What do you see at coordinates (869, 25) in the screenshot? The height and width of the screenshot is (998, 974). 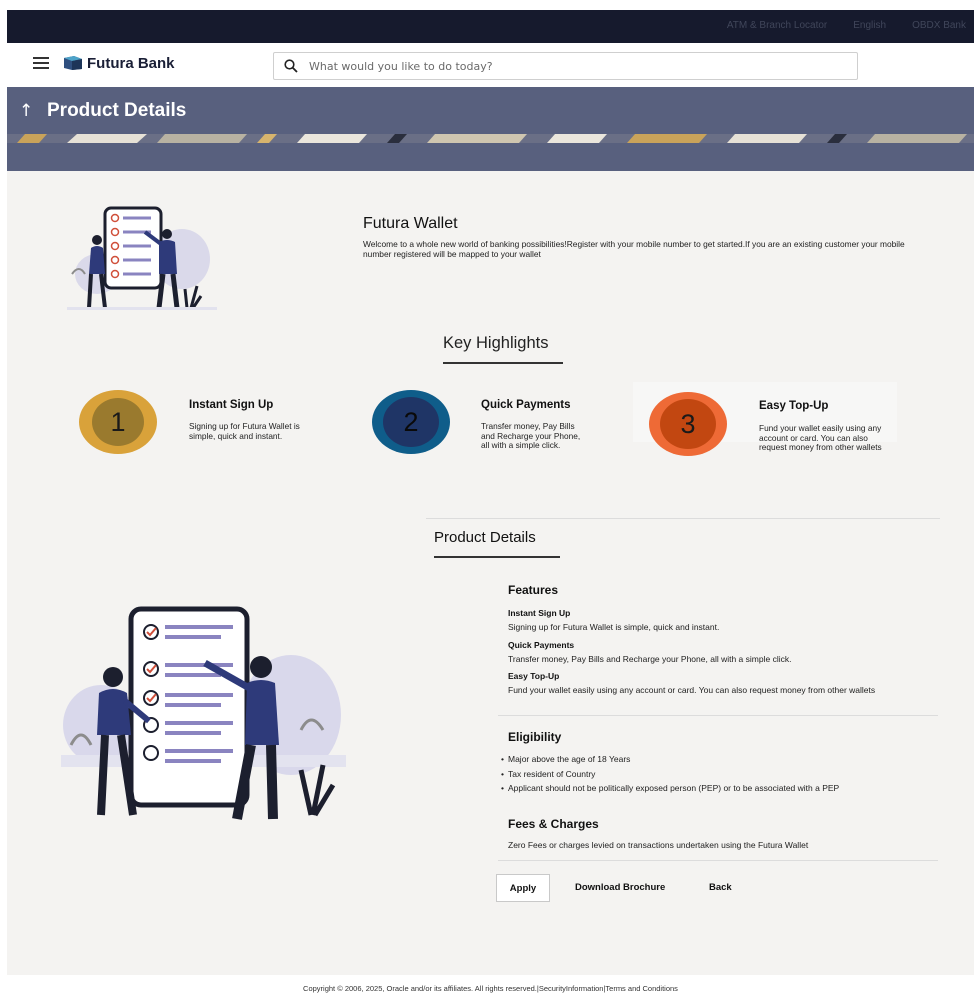 I see `language-selector: English` at bounding box center [869, 25].